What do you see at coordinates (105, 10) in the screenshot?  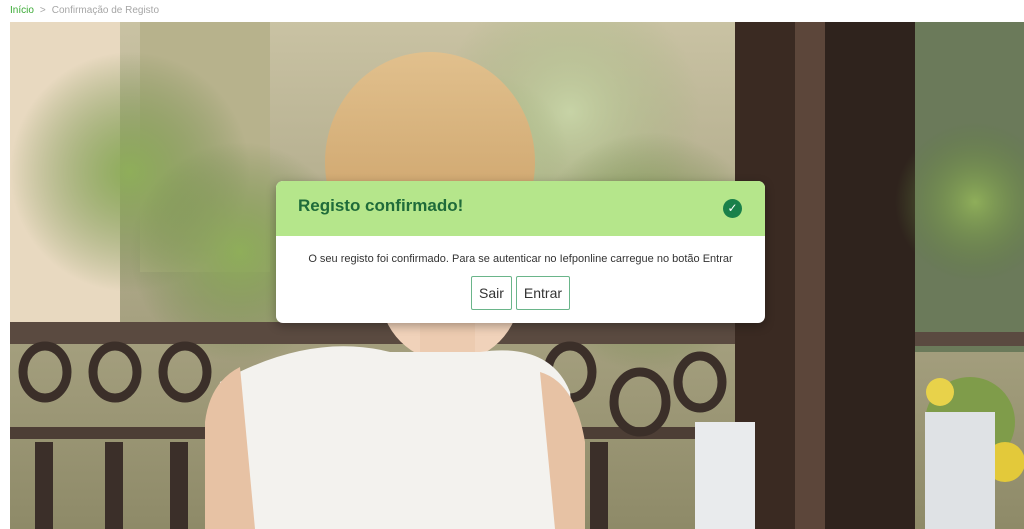 I see `breadcrumb-current: Confirmação de Registo` at bounding box center [105, 10].